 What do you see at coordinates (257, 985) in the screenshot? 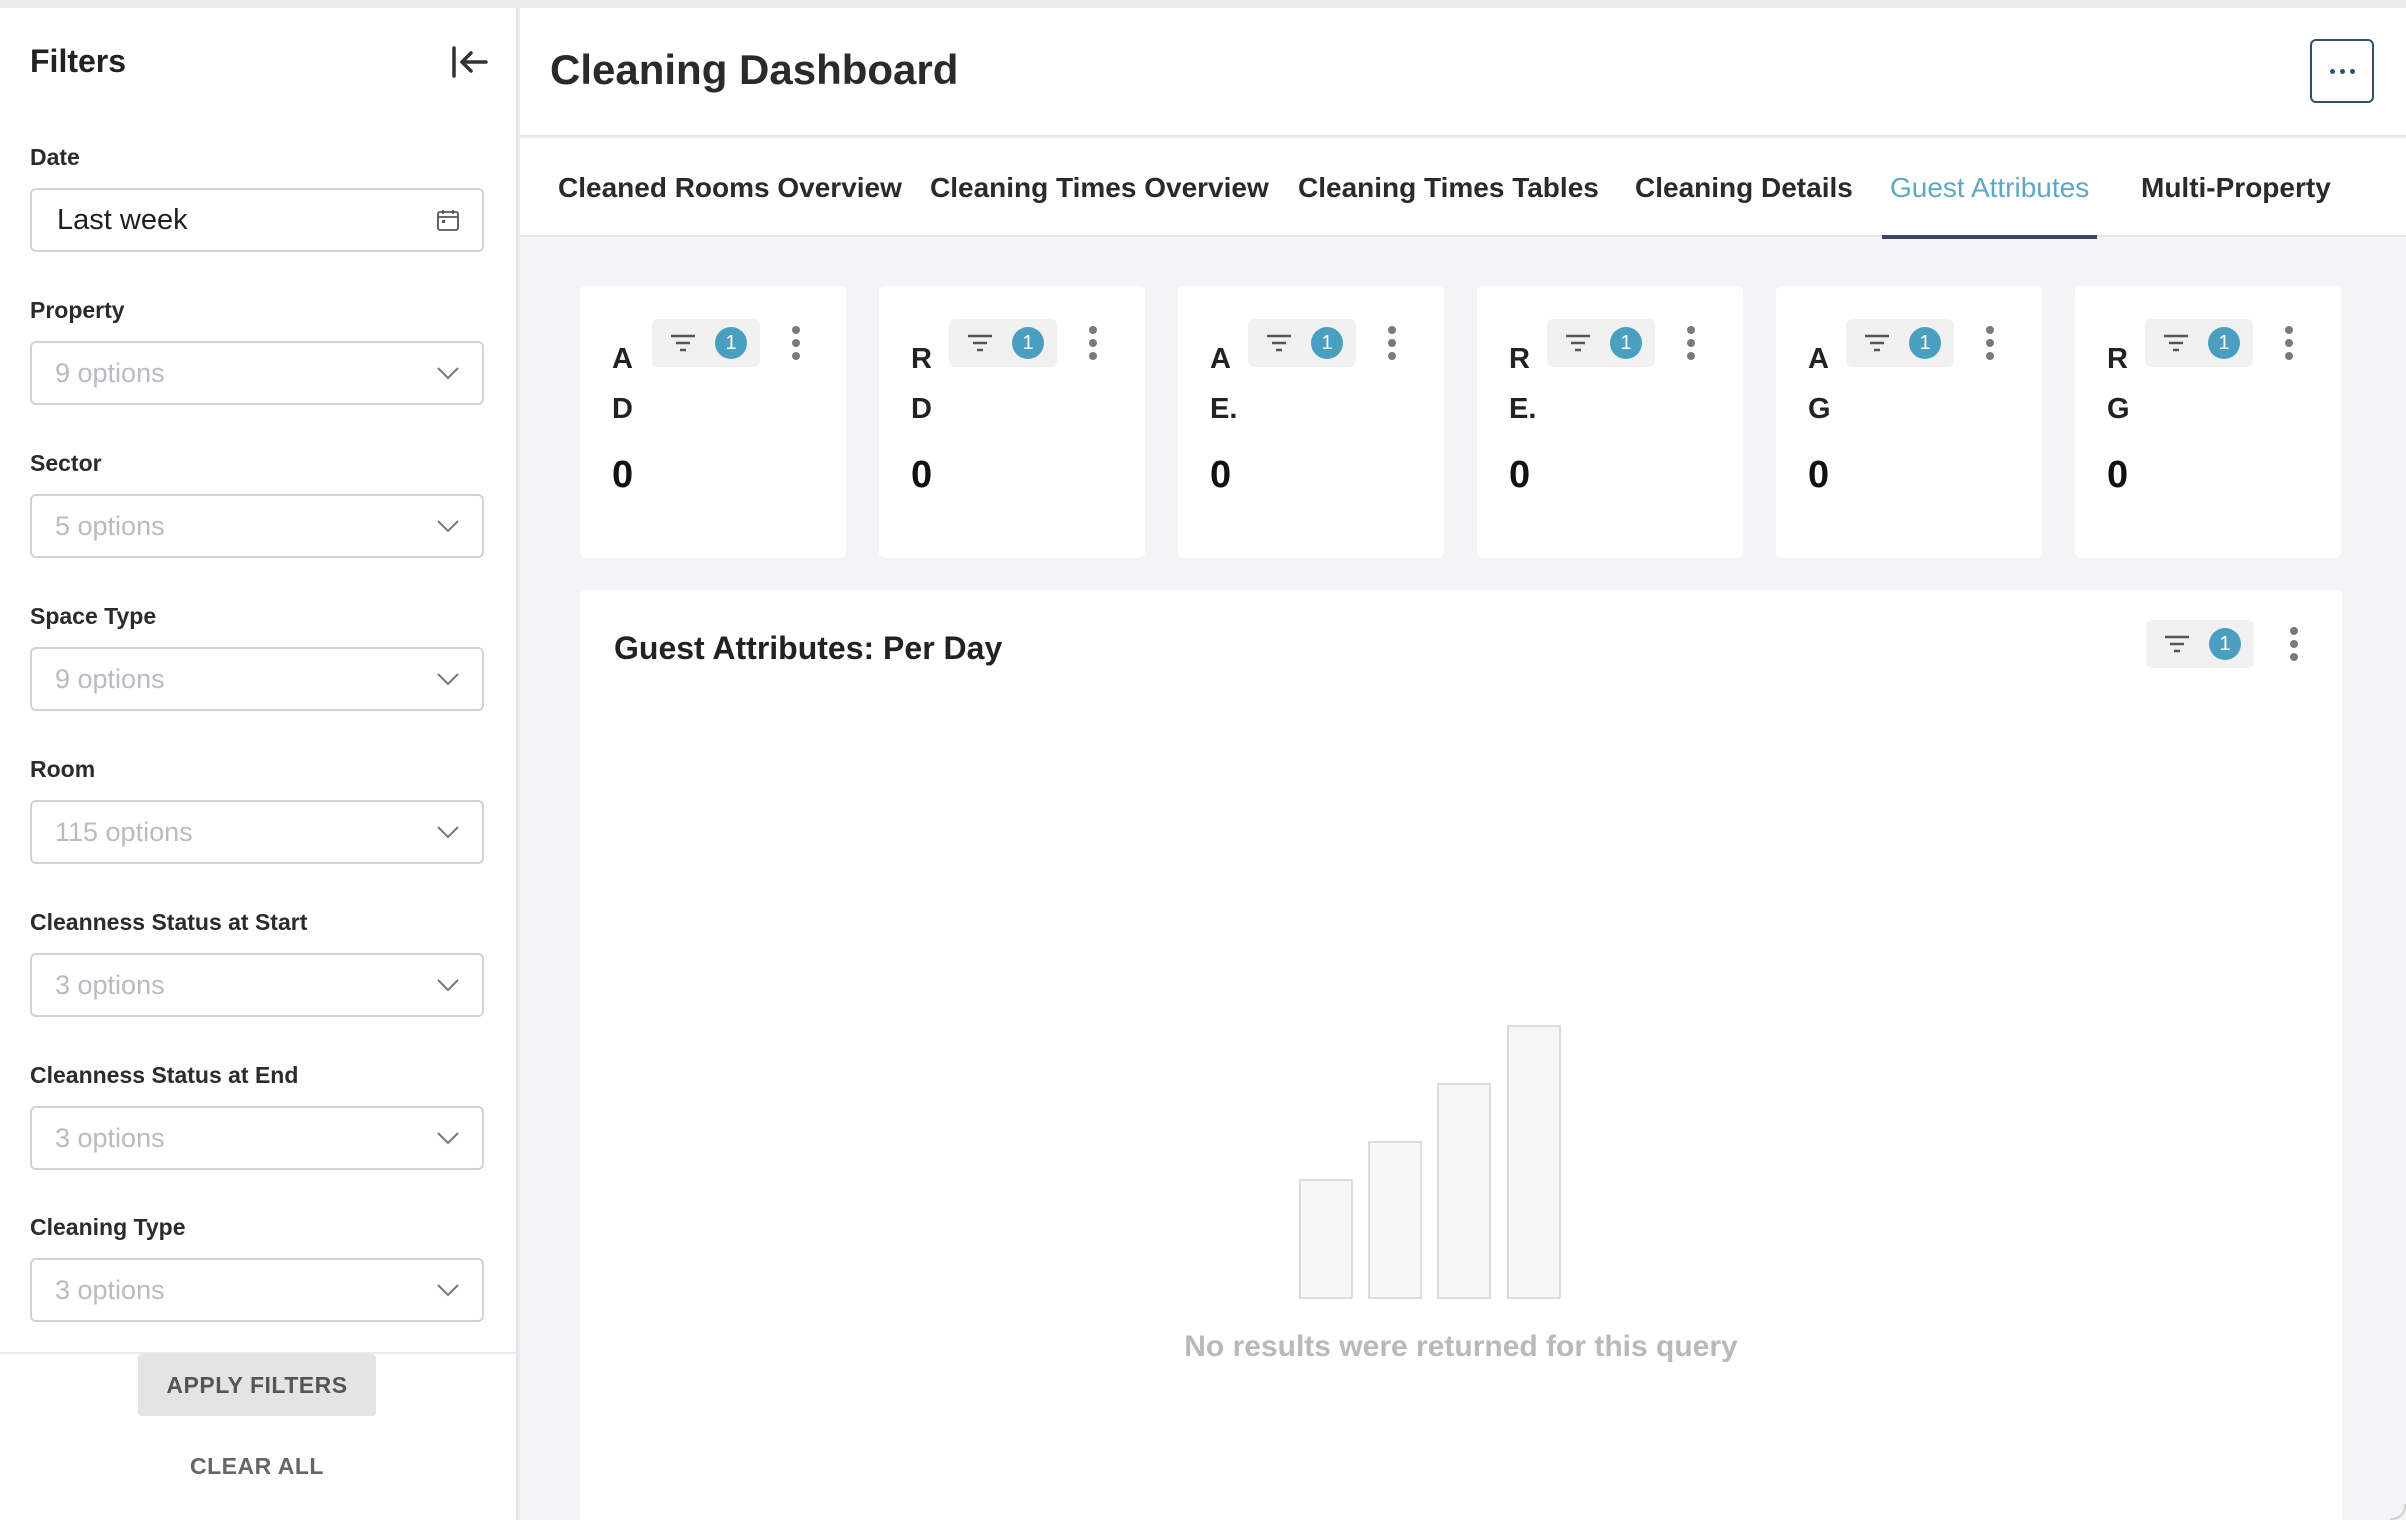
I see `cleanness-start-select: 3 options` at bounding box center [257, 985].